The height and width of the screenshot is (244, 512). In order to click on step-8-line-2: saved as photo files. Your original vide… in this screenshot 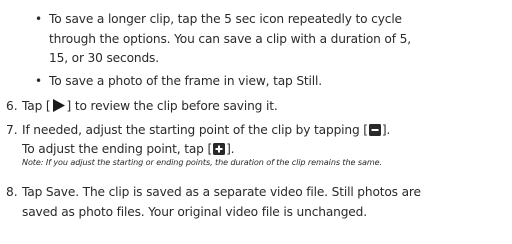, I will do `click(194, 212)`.